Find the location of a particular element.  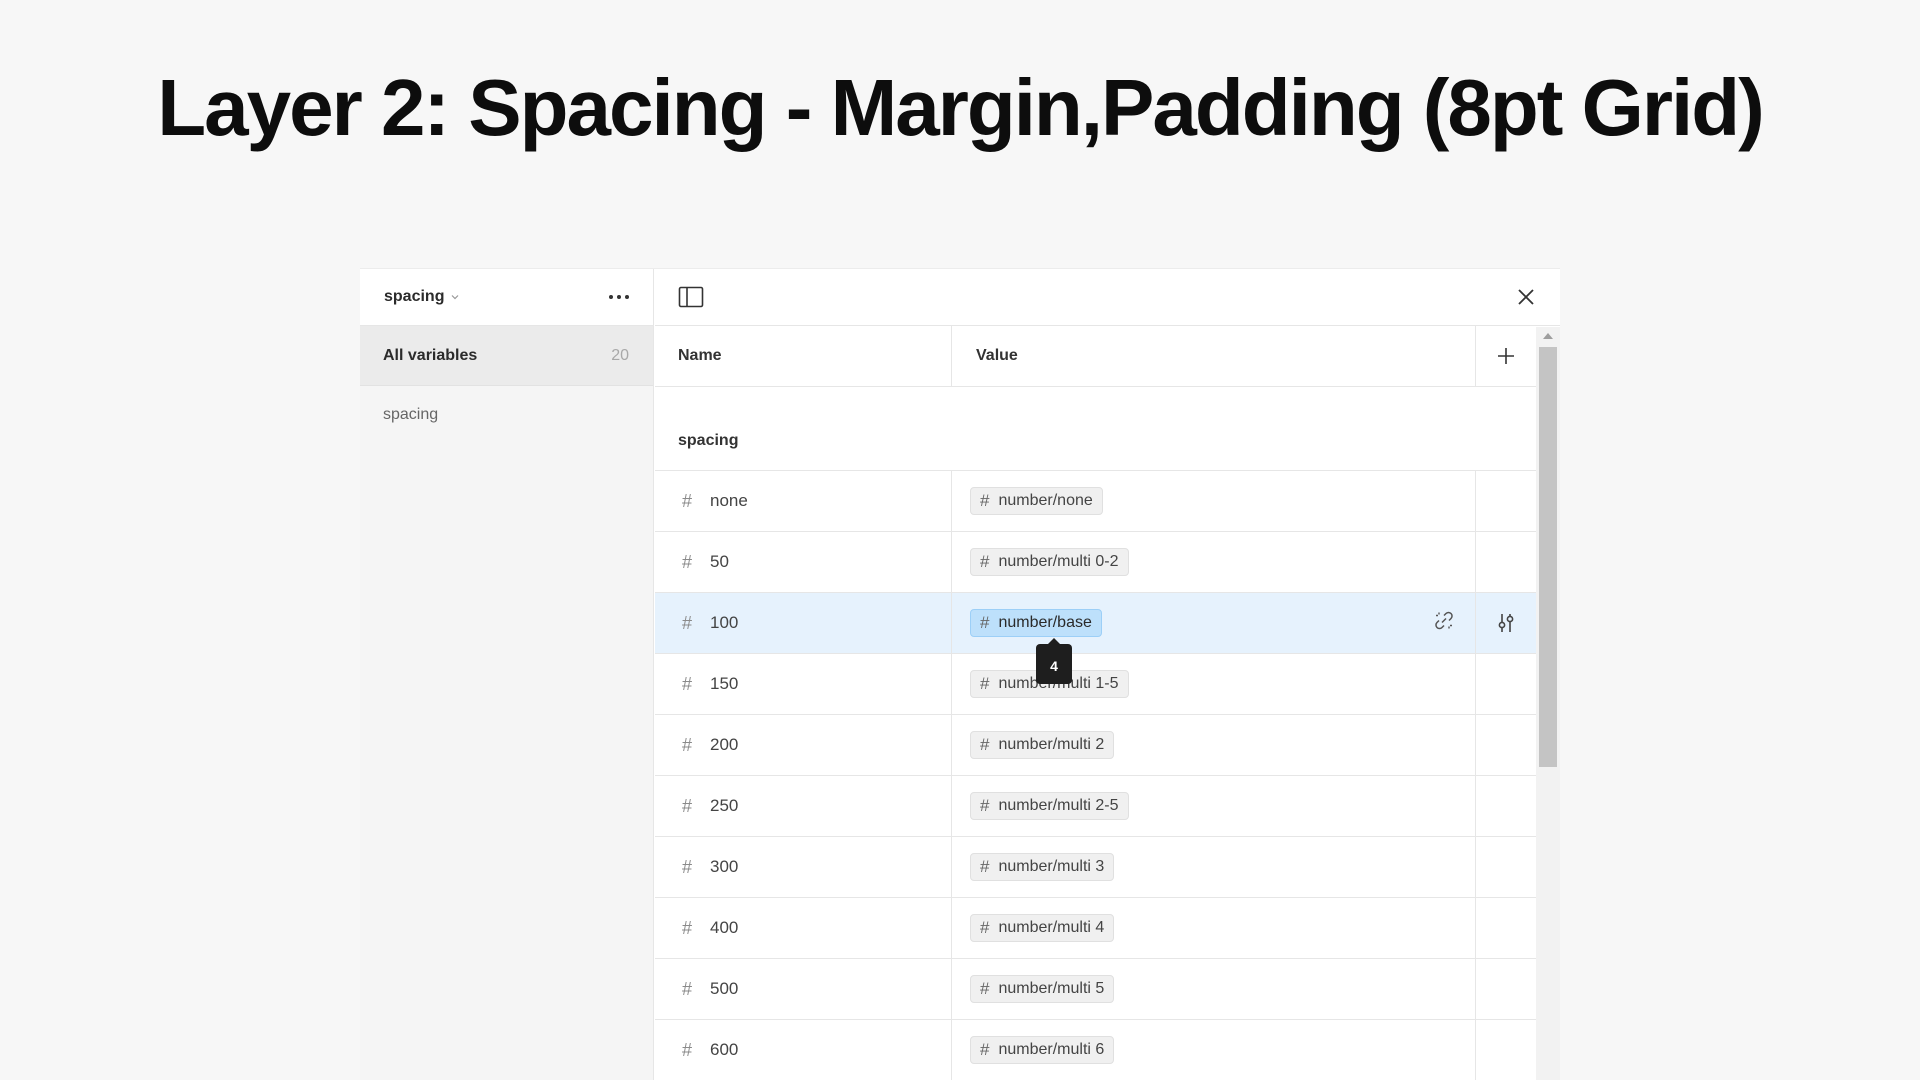

variable-value-cell: # number/multi 2 is located at coordinates (1214, 745).